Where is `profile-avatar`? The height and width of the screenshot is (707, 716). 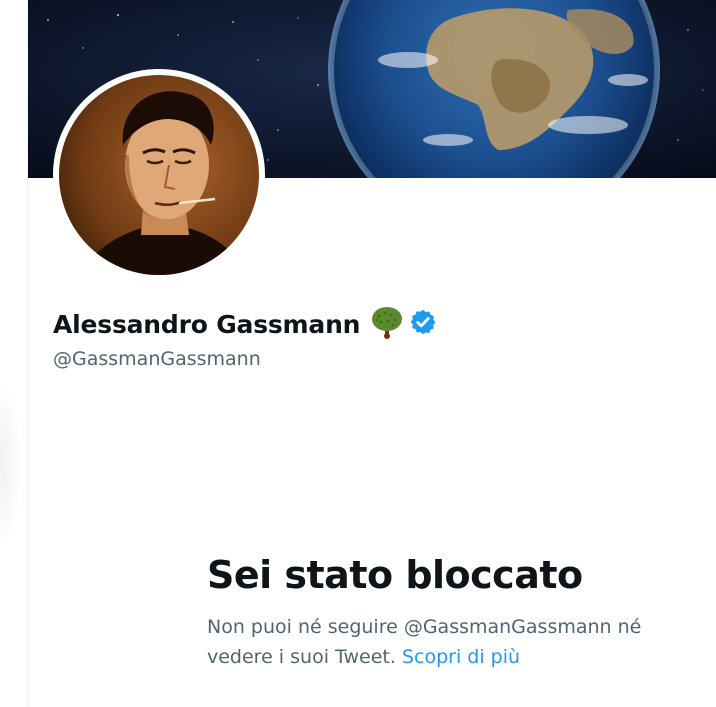 profile-avatar is located at coordinates (159, 175).